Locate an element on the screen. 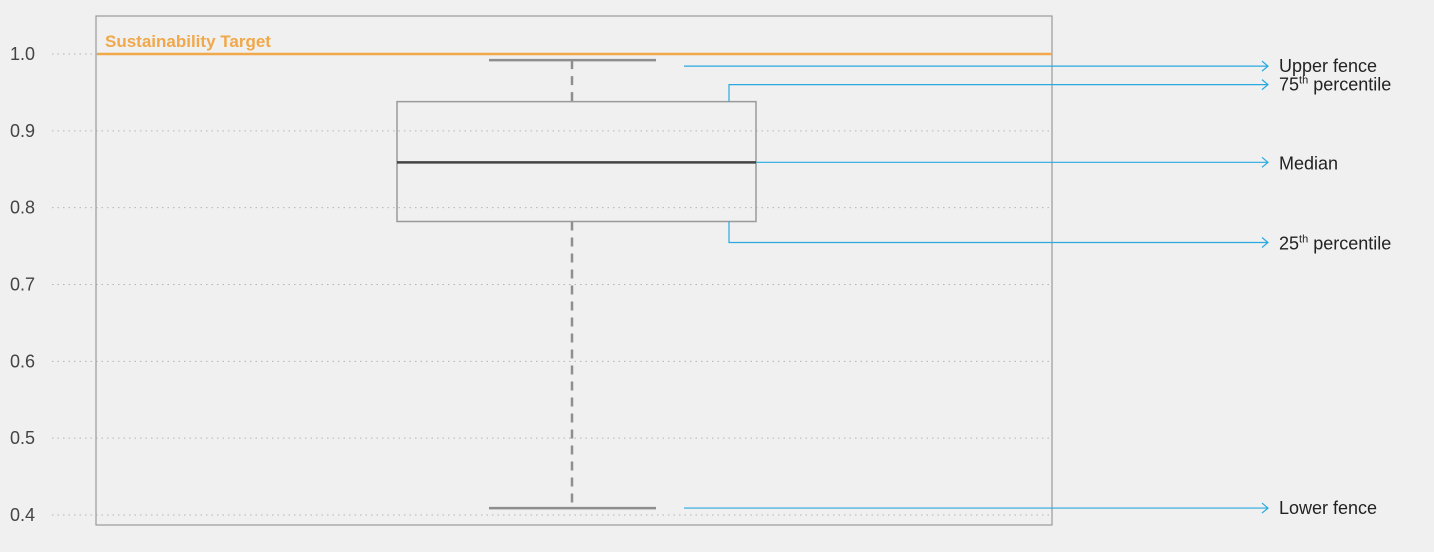 The image size is (1434, 552). y-tick-label: 0.7 is located at coordinates (22, 285).